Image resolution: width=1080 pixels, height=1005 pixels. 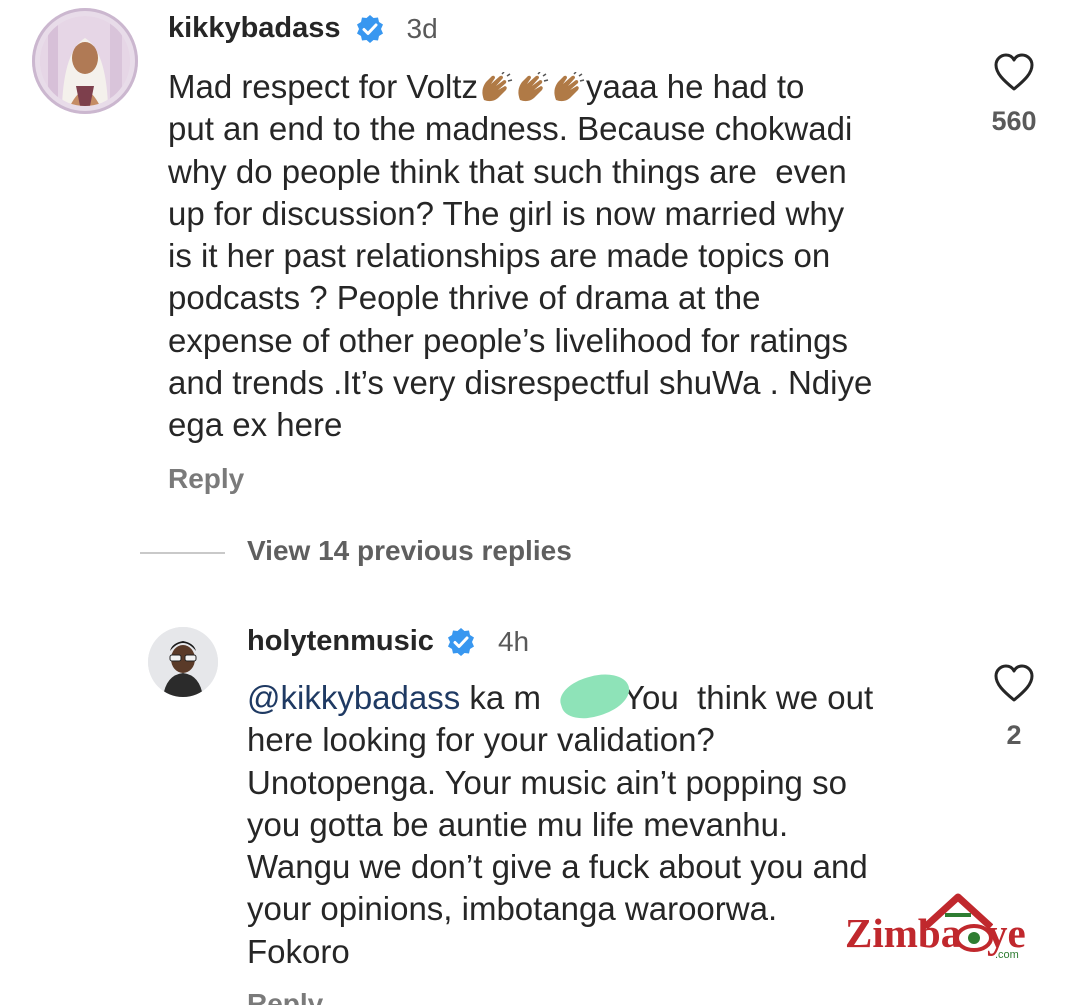 What do you see at coordinates (254, 28) in the screenshot?
I see `username: kikkybadass` at bounding box center [254, 28].